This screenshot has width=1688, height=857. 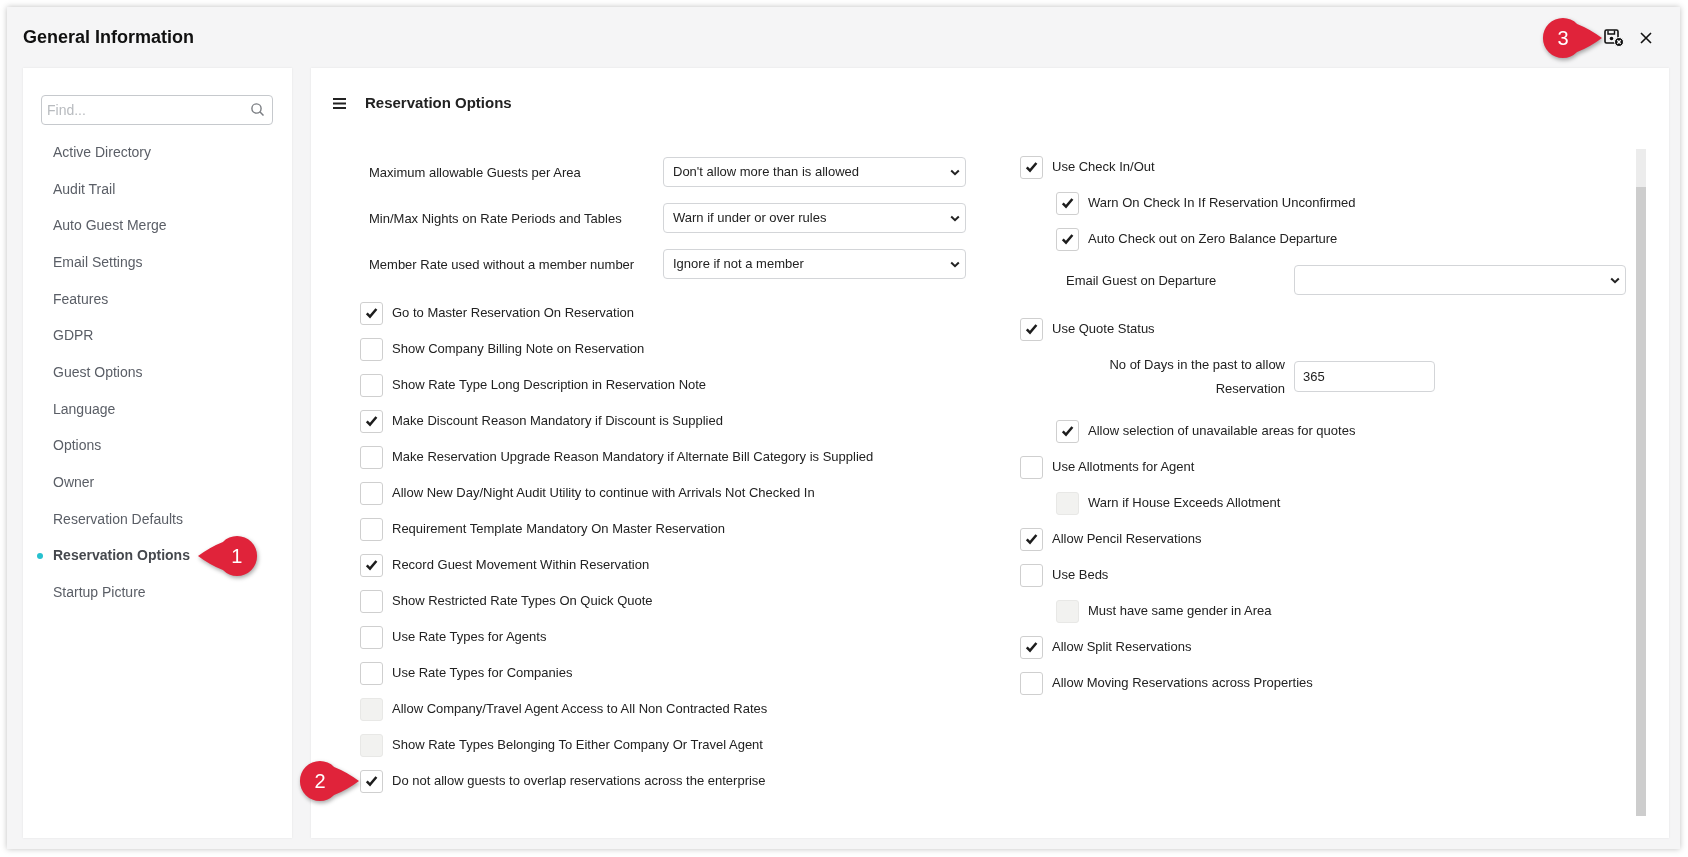 I want to click on floppy-disk-icon, so click(x=1614, y=37).